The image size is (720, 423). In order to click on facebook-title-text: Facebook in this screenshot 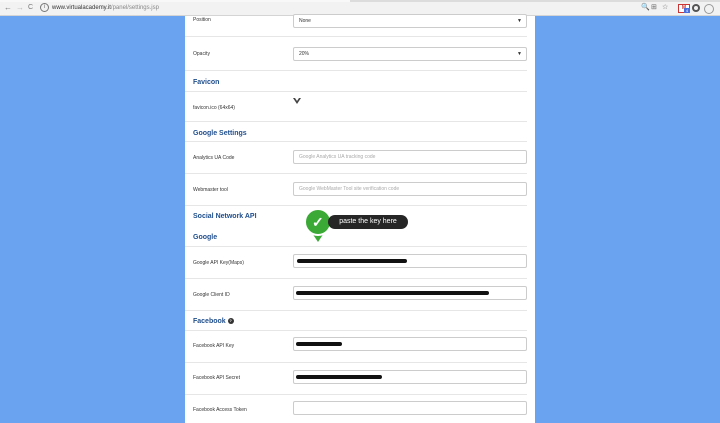, I will do `click(209, 321)`.